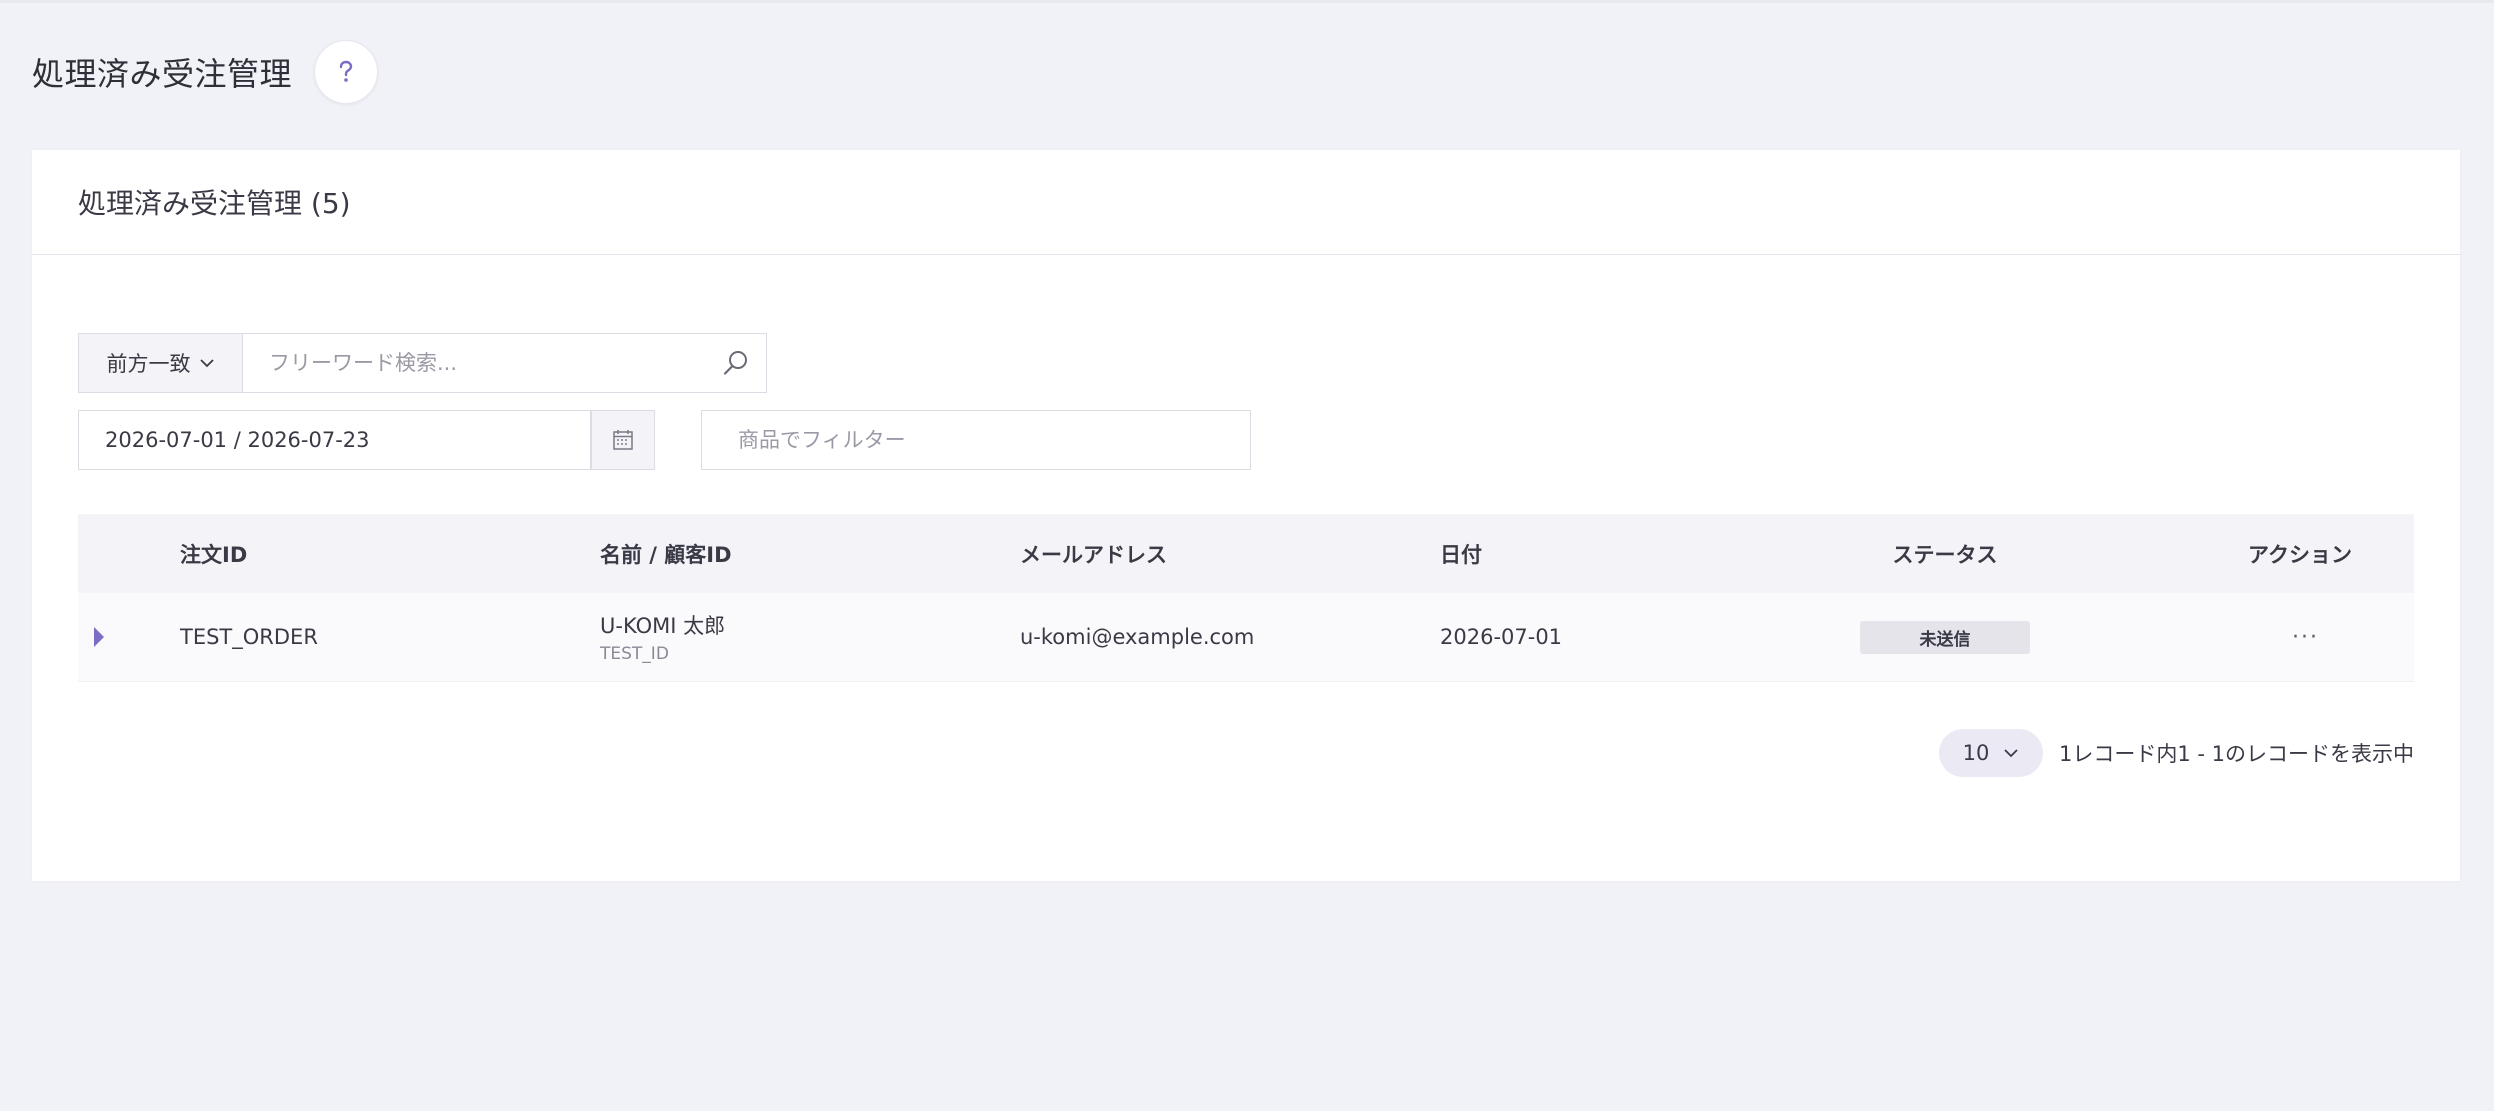 This screenshot has height=1111, width=2494. I want to click on row-action-menu: ···, so click(2305, 637).